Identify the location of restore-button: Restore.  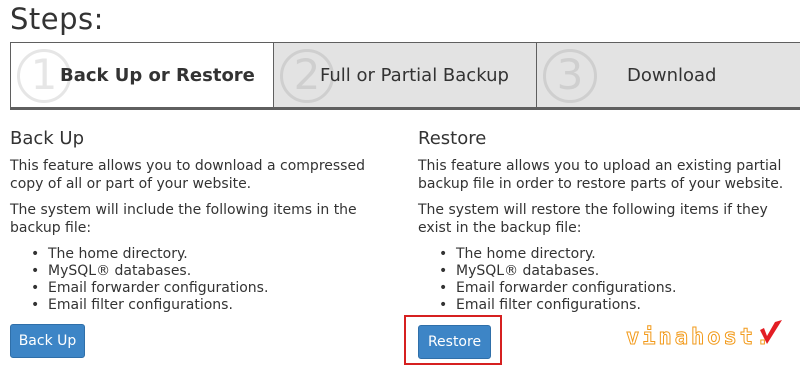
(454, 342).